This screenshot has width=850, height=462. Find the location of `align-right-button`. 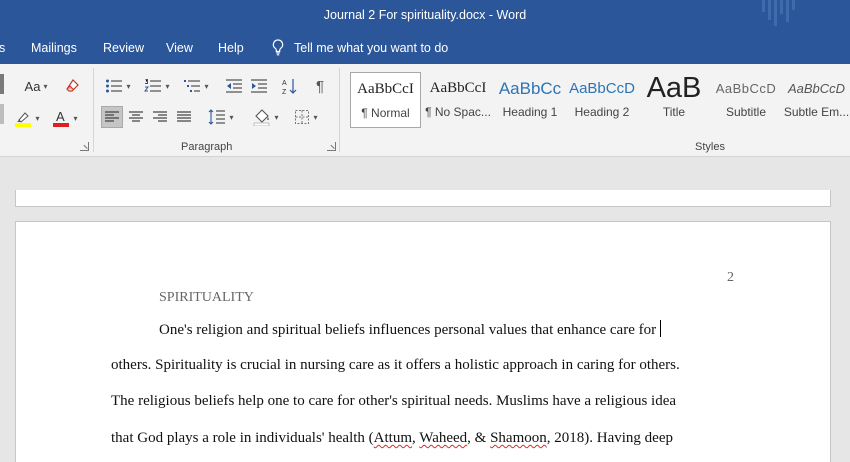

align-right-button is located at coordinates (160, 117).